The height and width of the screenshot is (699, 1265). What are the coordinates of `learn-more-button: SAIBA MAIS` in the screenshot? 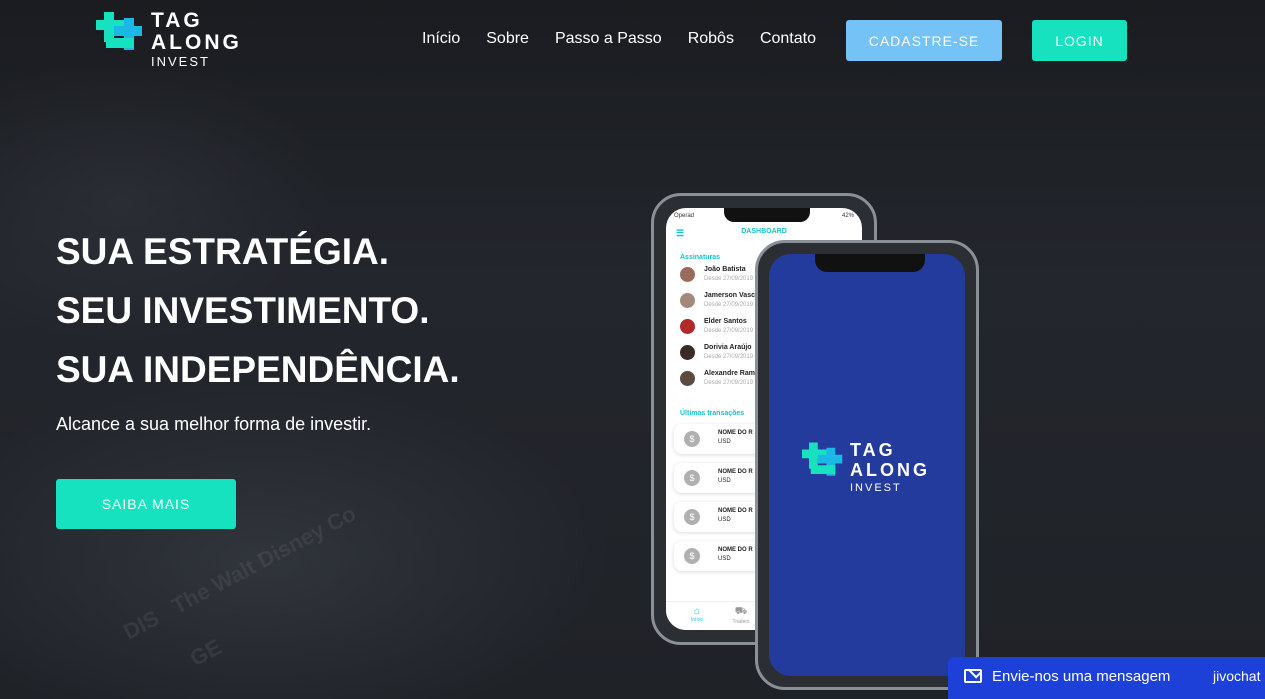 It's located at (146, 504).